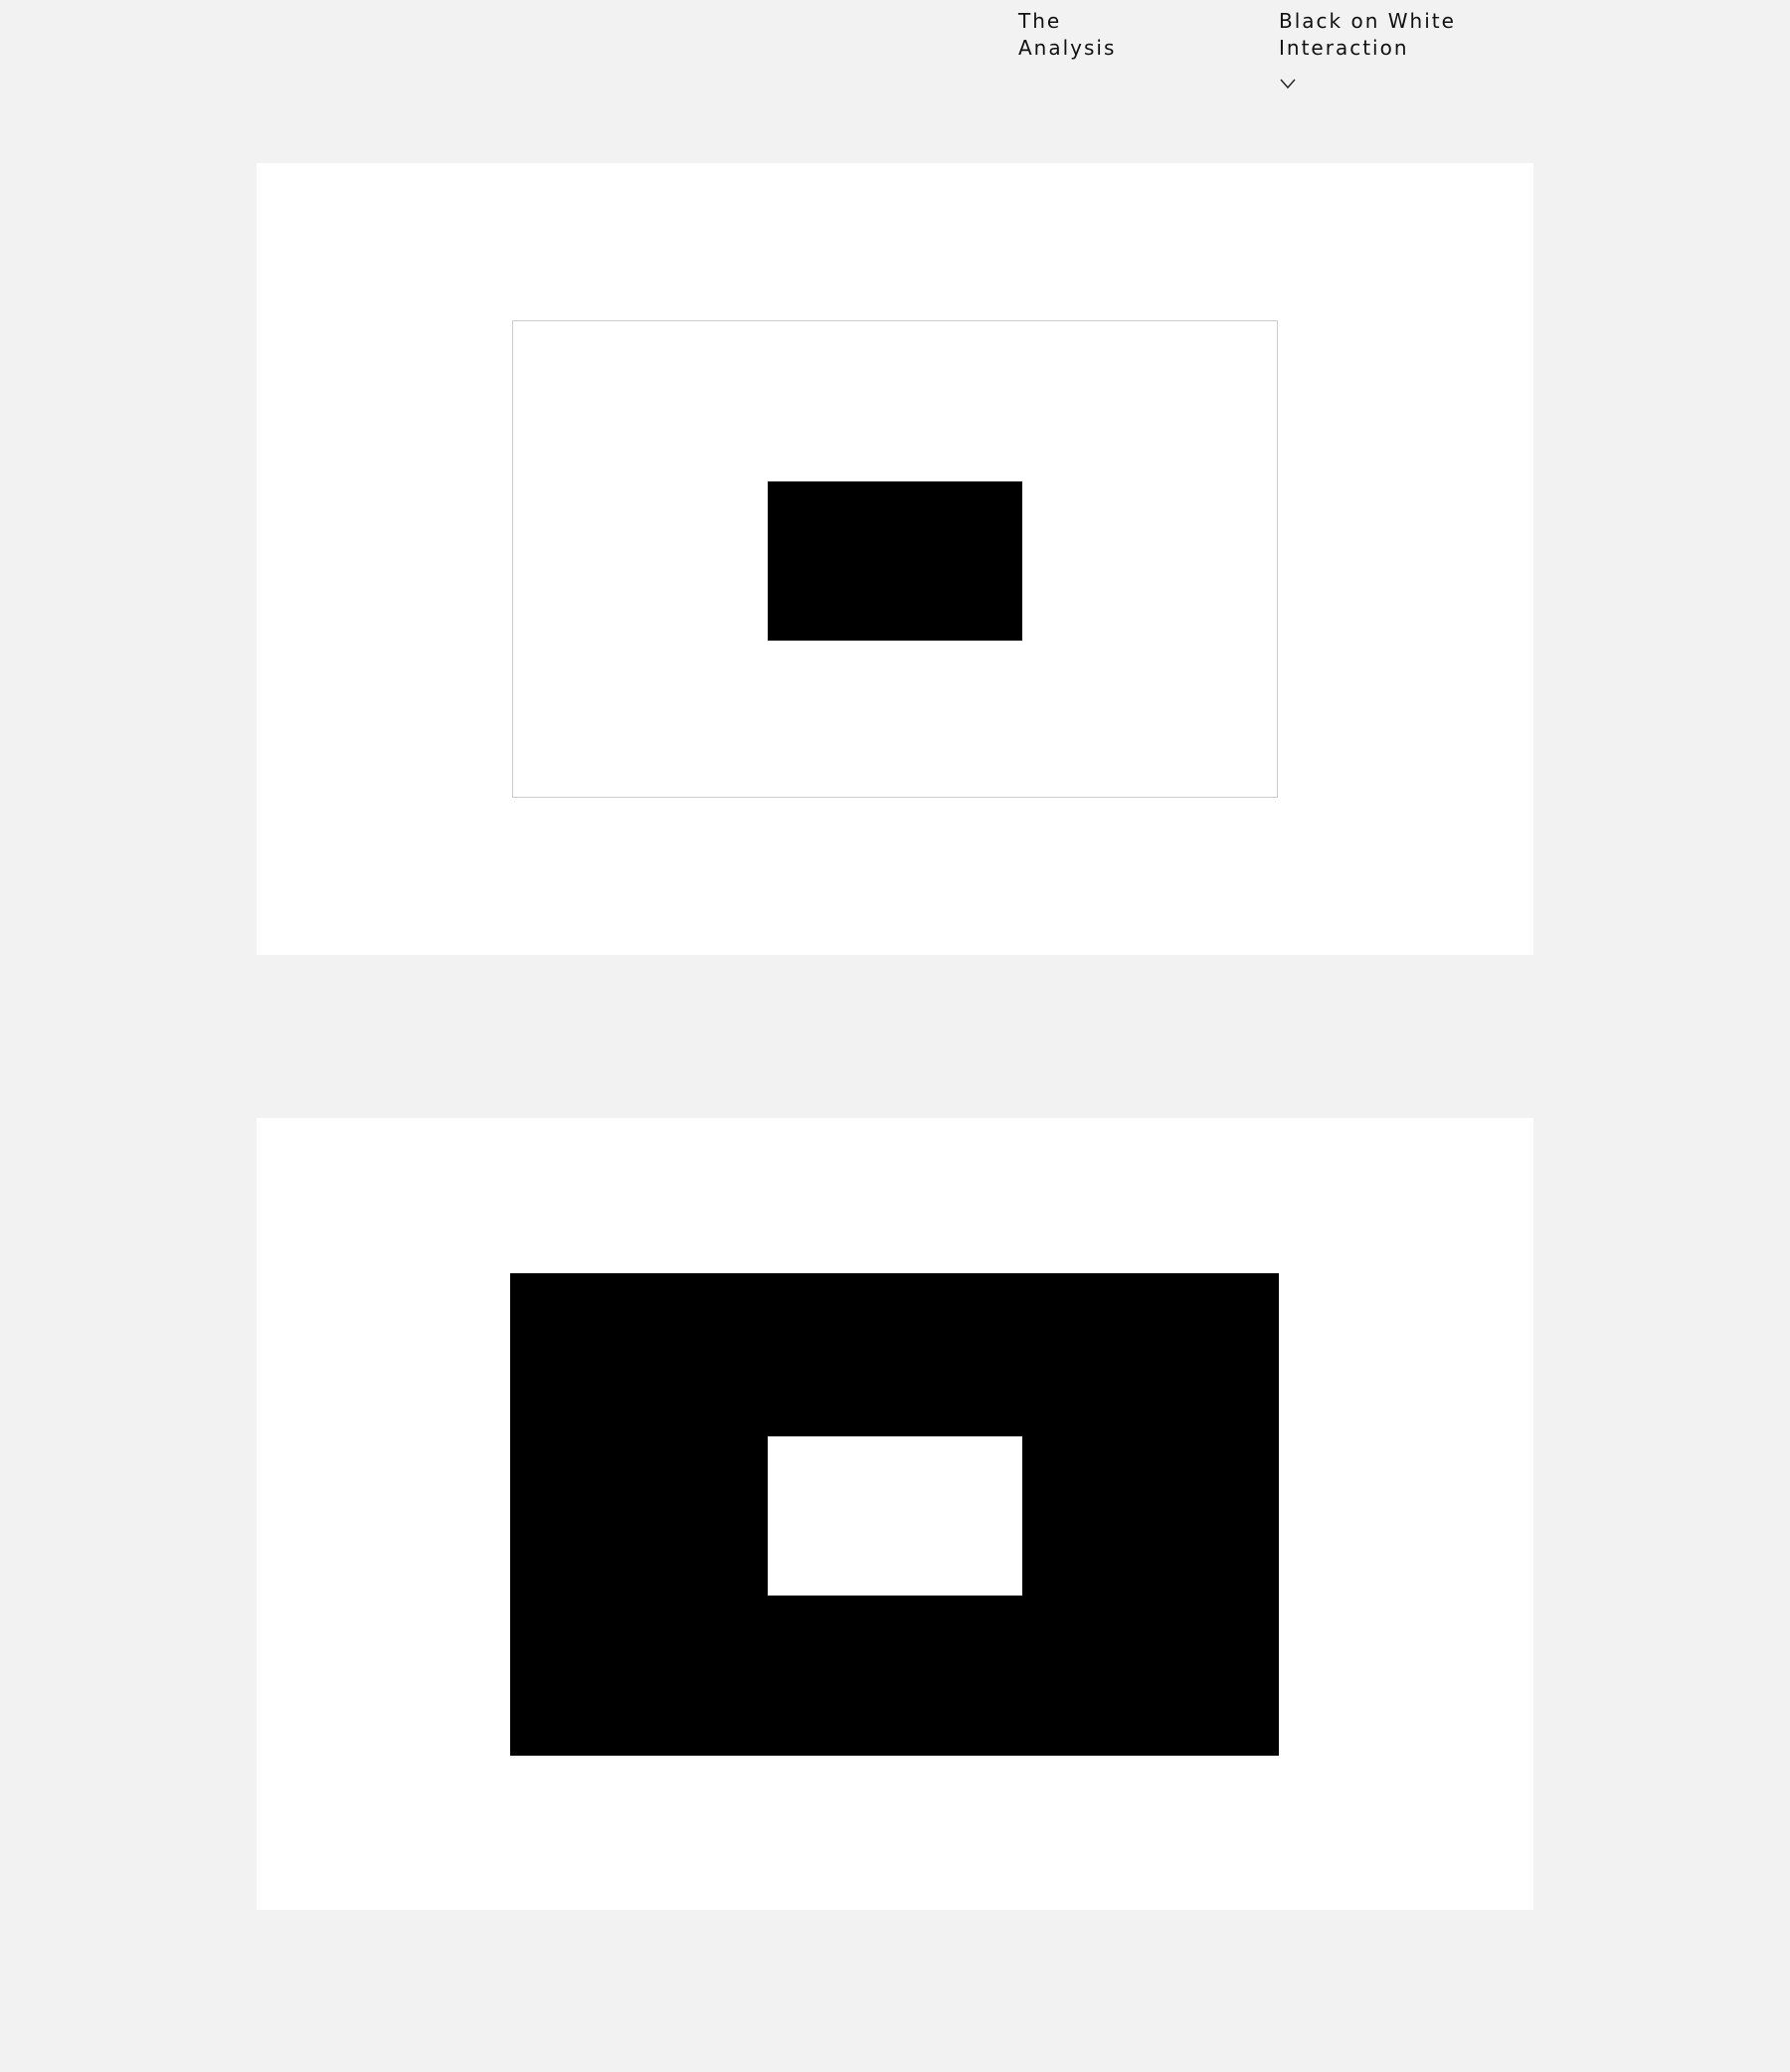  Describe the element at coordinates (1288, 83) in the screenshot. I see `chevron-down-icon` at that location.